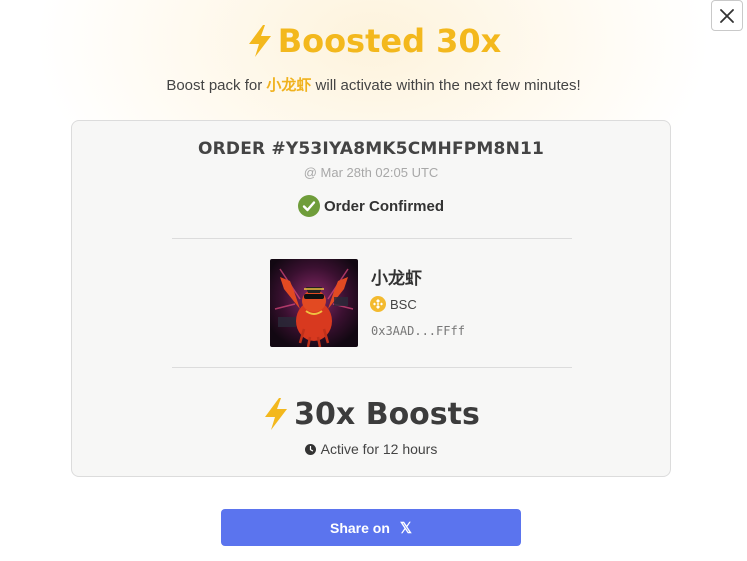 Image resolution: width=747 pixels, height=561 pixels. What do you see at coordinates (378, 304) in the screenshot?
I see `bnb-chain-icon` at bounding box center [378, 304].